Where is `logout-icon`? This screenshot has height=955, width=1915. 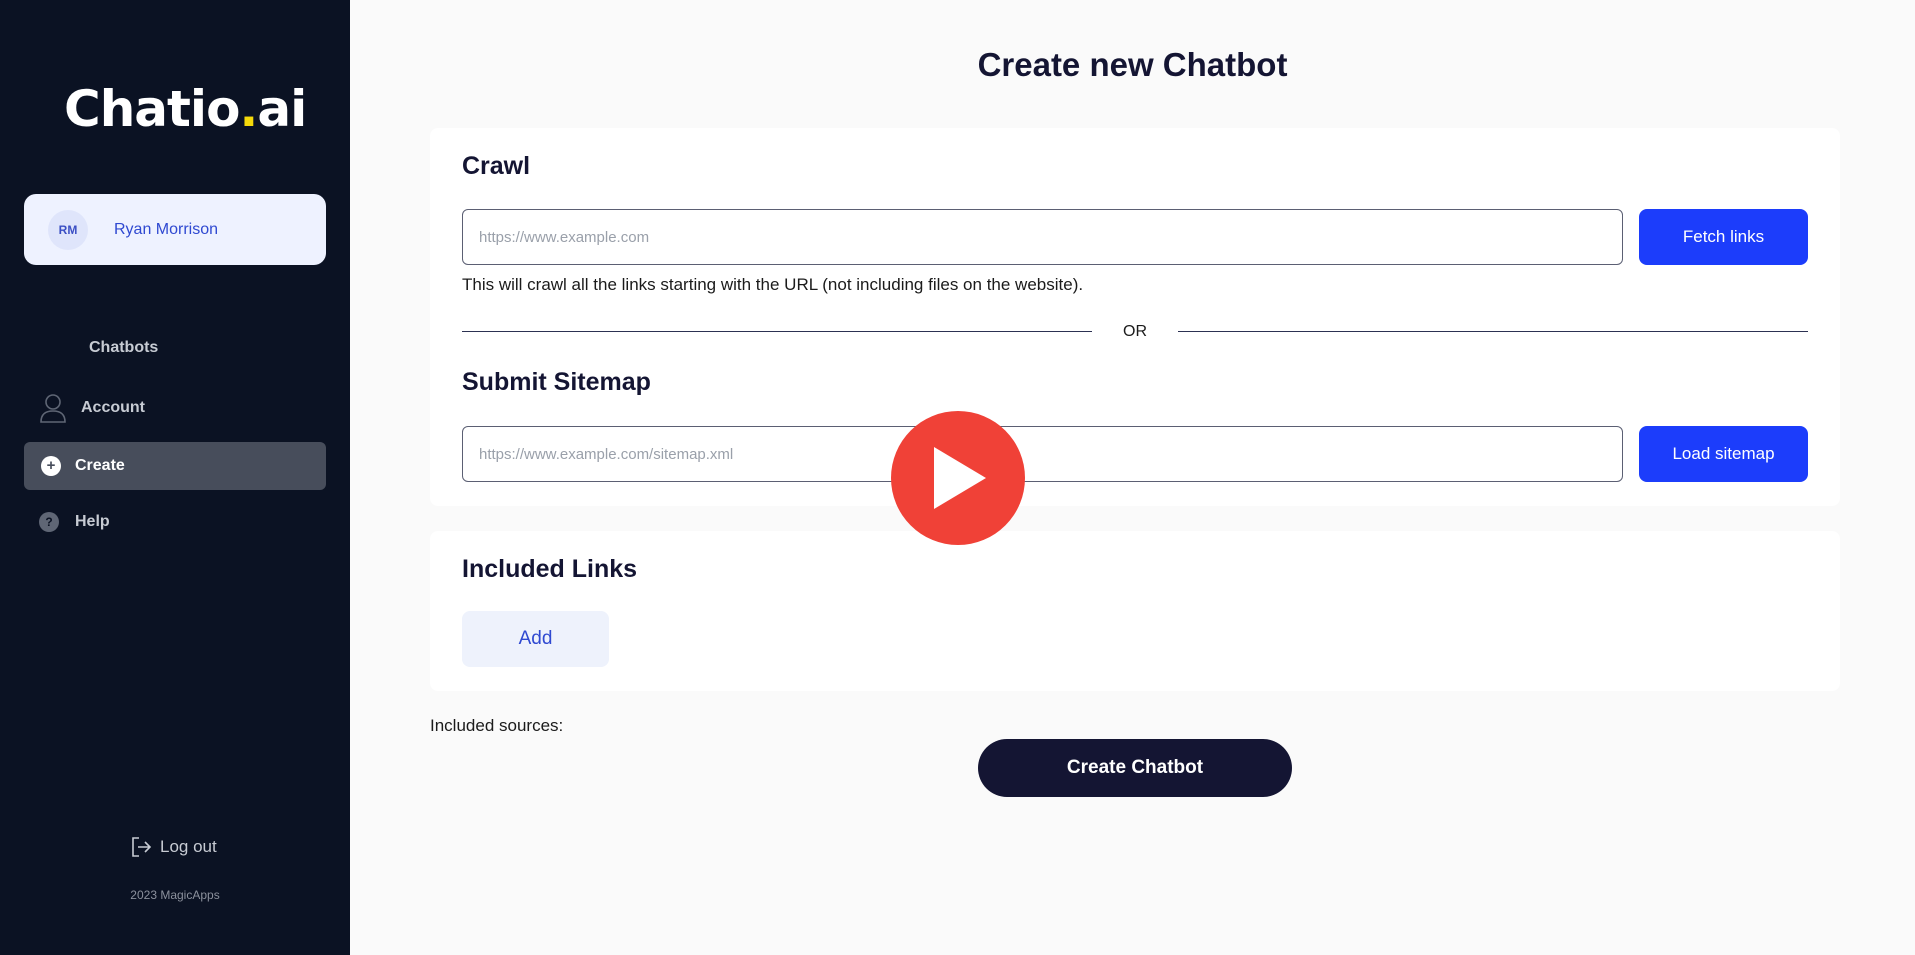
logout-icon is located at coordinates (142, 847).